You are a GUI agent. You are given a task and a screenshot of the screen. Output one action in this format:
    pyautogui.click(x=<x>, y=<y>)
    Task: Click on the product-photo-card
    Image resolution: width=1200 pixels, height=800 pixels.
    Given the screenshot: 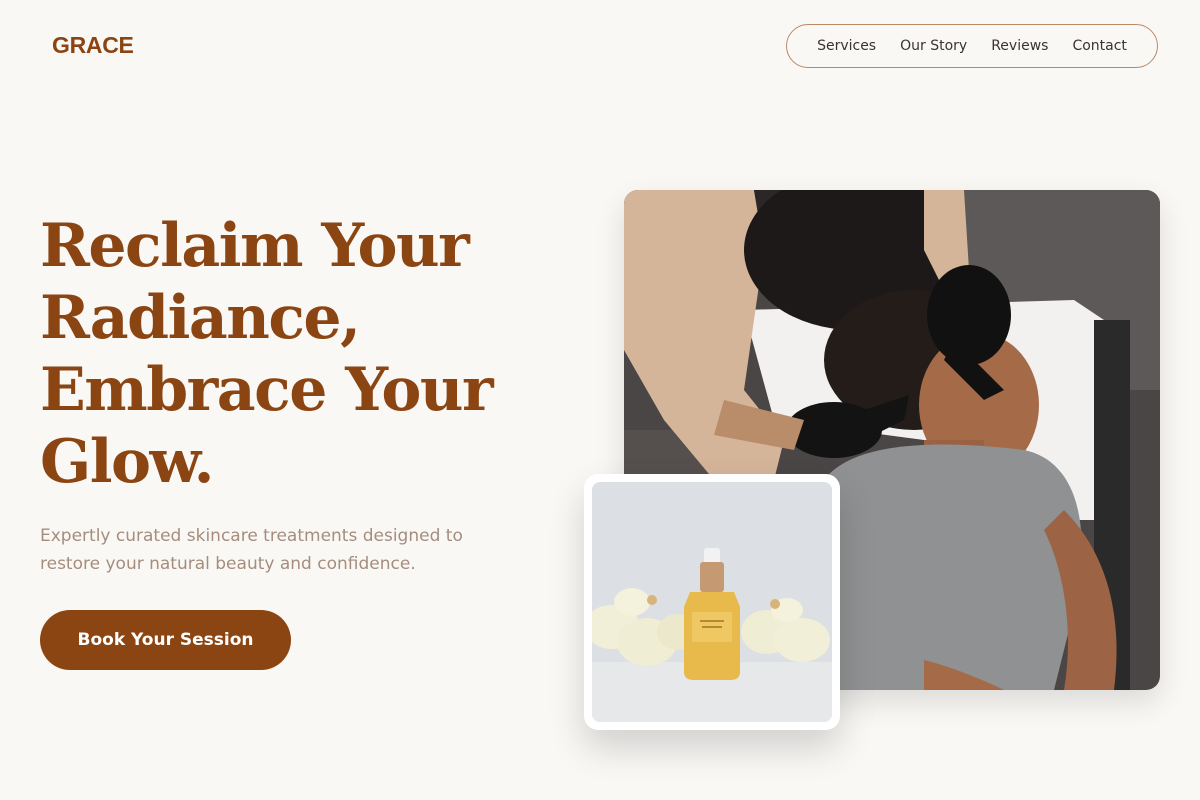 What is the action you would take?
    pyautogui.click(x=712, y=602)
    